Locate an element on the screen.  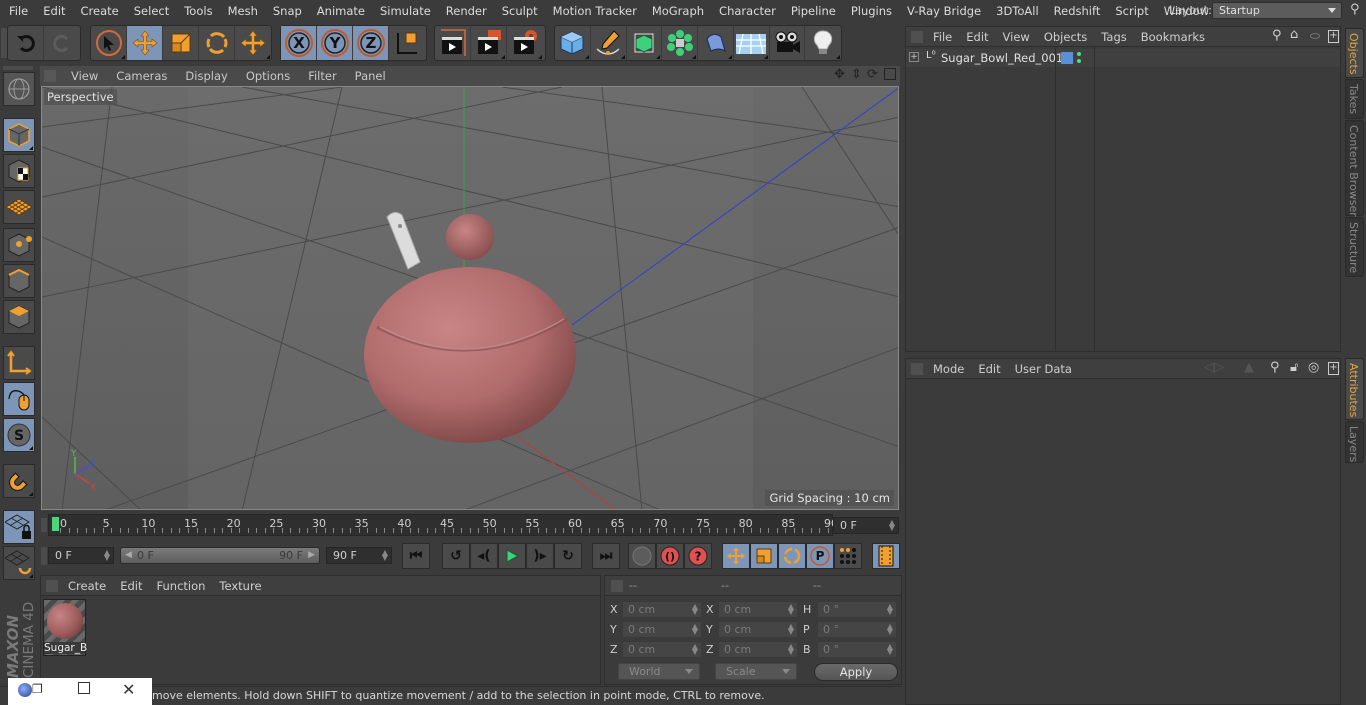
lock-icon: 🔓︎ is located at coordinates (1294, 367).